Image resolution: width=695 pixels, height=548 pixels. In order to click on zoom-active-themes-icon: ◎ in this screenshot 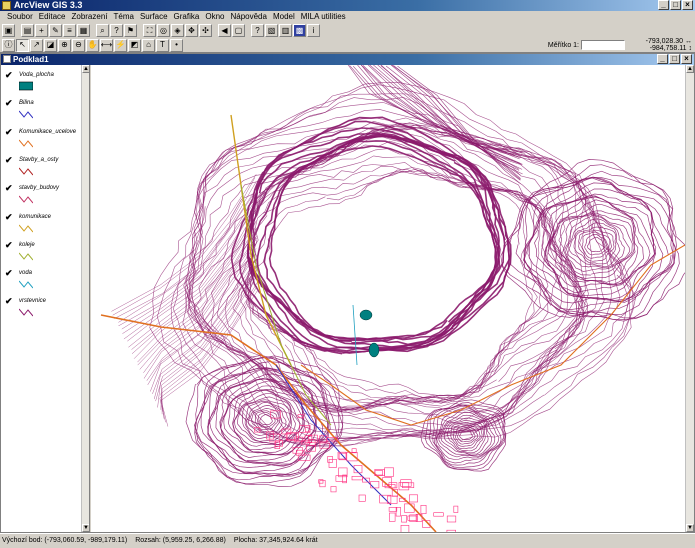, I will do `click(163, 30)`.